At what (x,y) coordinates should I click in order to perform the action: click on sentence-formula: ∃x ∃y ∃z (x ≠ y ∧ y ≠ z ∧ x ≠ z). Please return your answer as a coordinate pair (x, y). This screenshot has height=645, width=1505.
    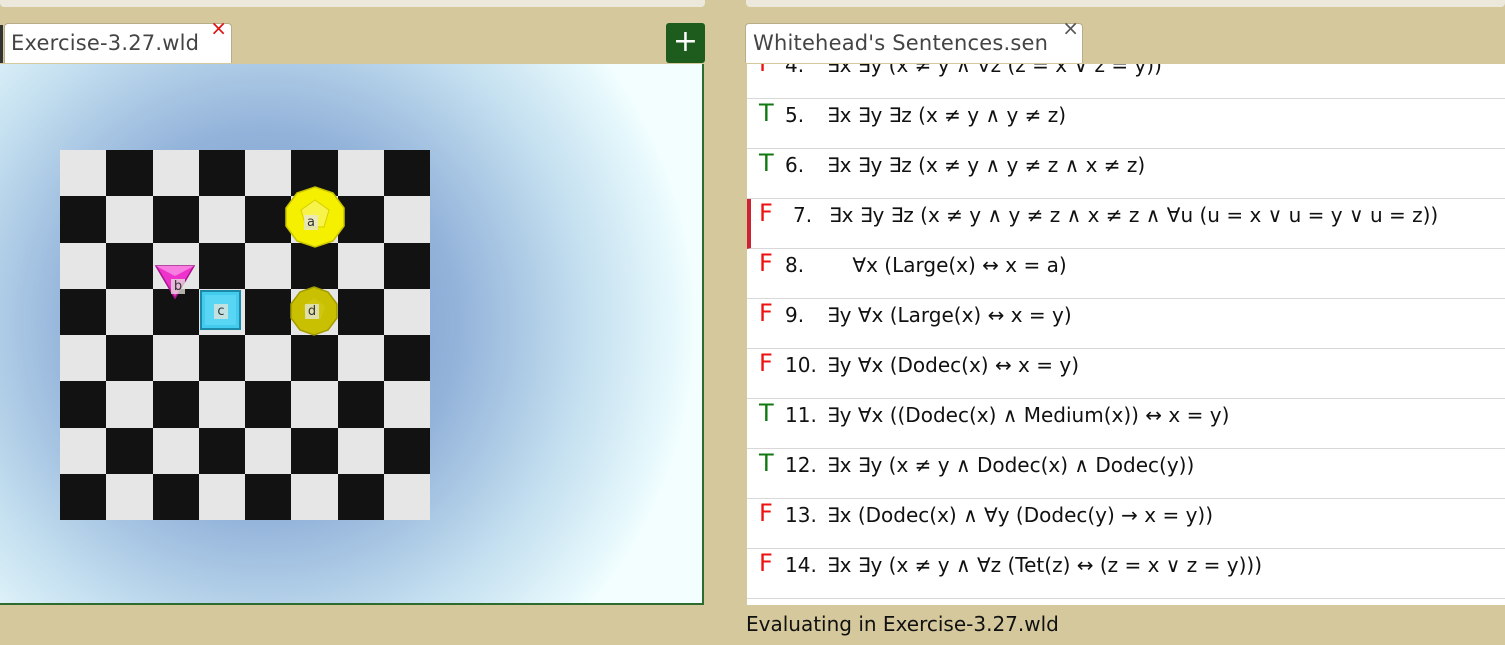
    Looking at the image, I should click on (986, 165).